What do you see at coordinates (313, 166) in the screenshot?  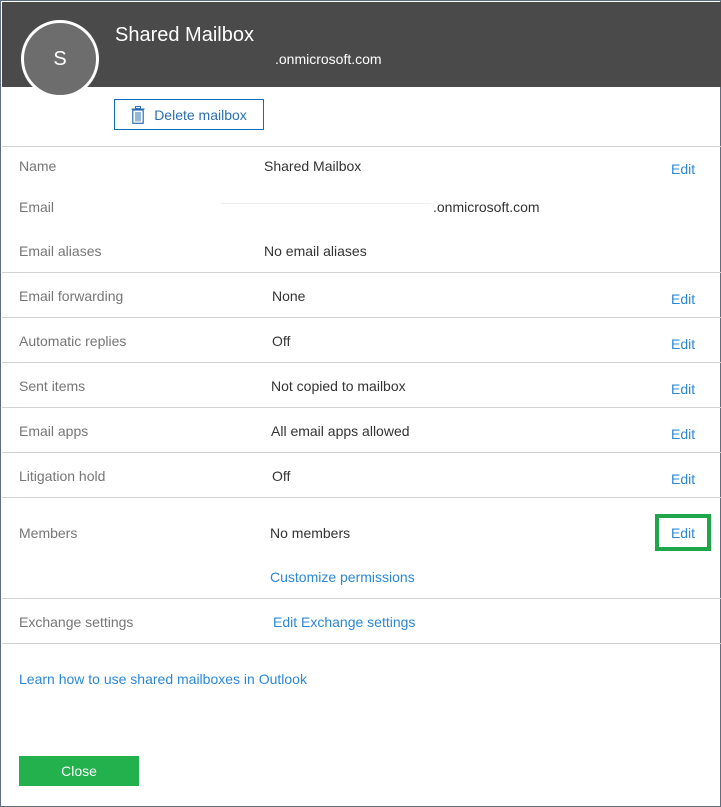 I see `name-value: Shared Mailbox` at bounding box center [313, 166].